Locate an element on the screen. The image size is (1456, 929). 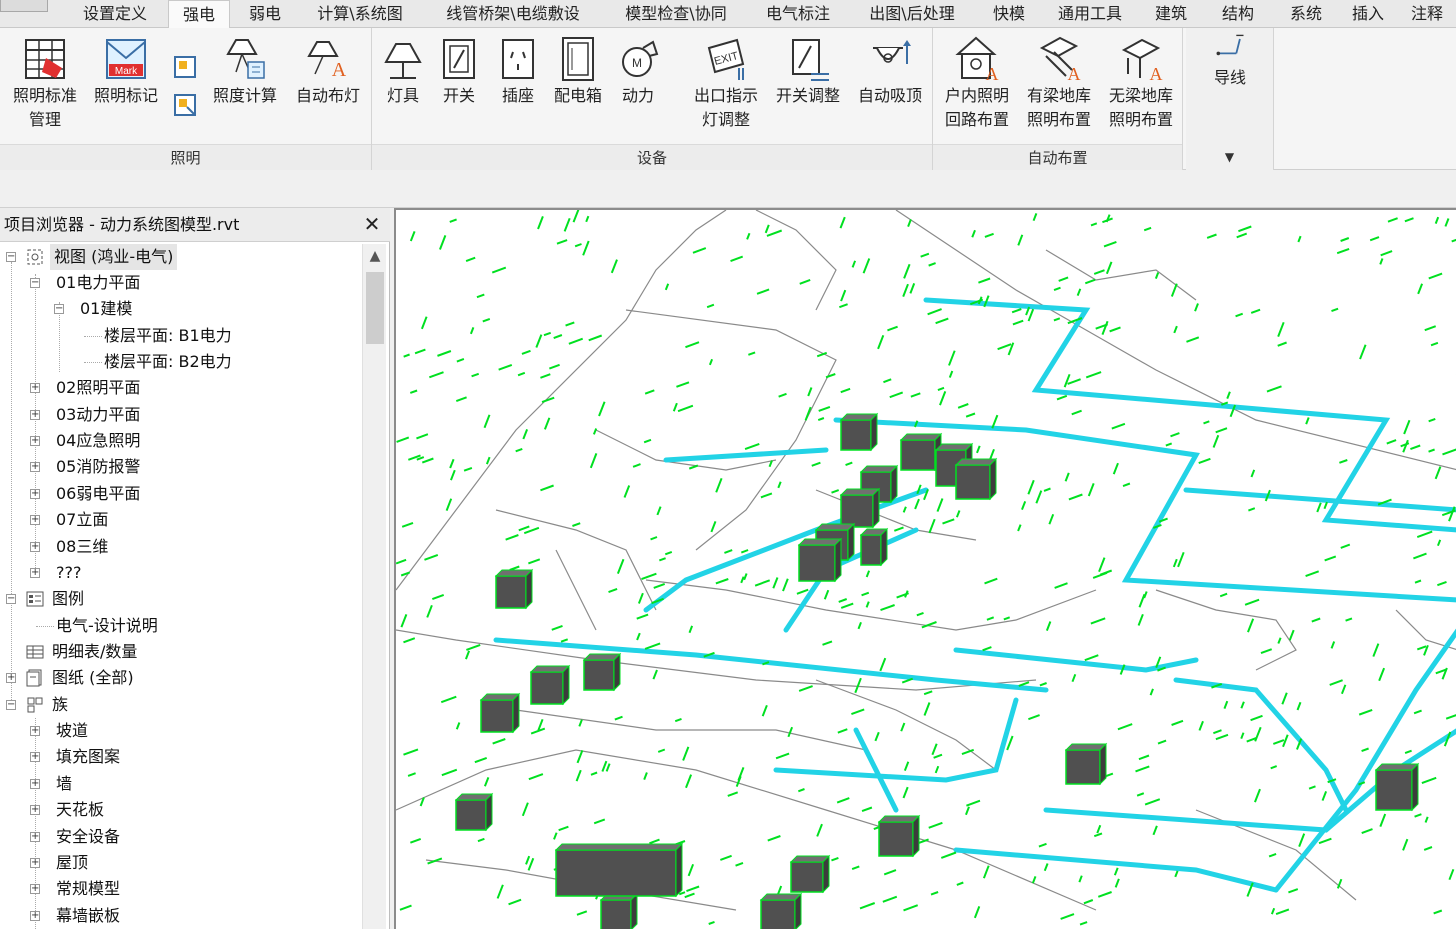
fixture-button: 灯具 is located at coordinates (403, 71).